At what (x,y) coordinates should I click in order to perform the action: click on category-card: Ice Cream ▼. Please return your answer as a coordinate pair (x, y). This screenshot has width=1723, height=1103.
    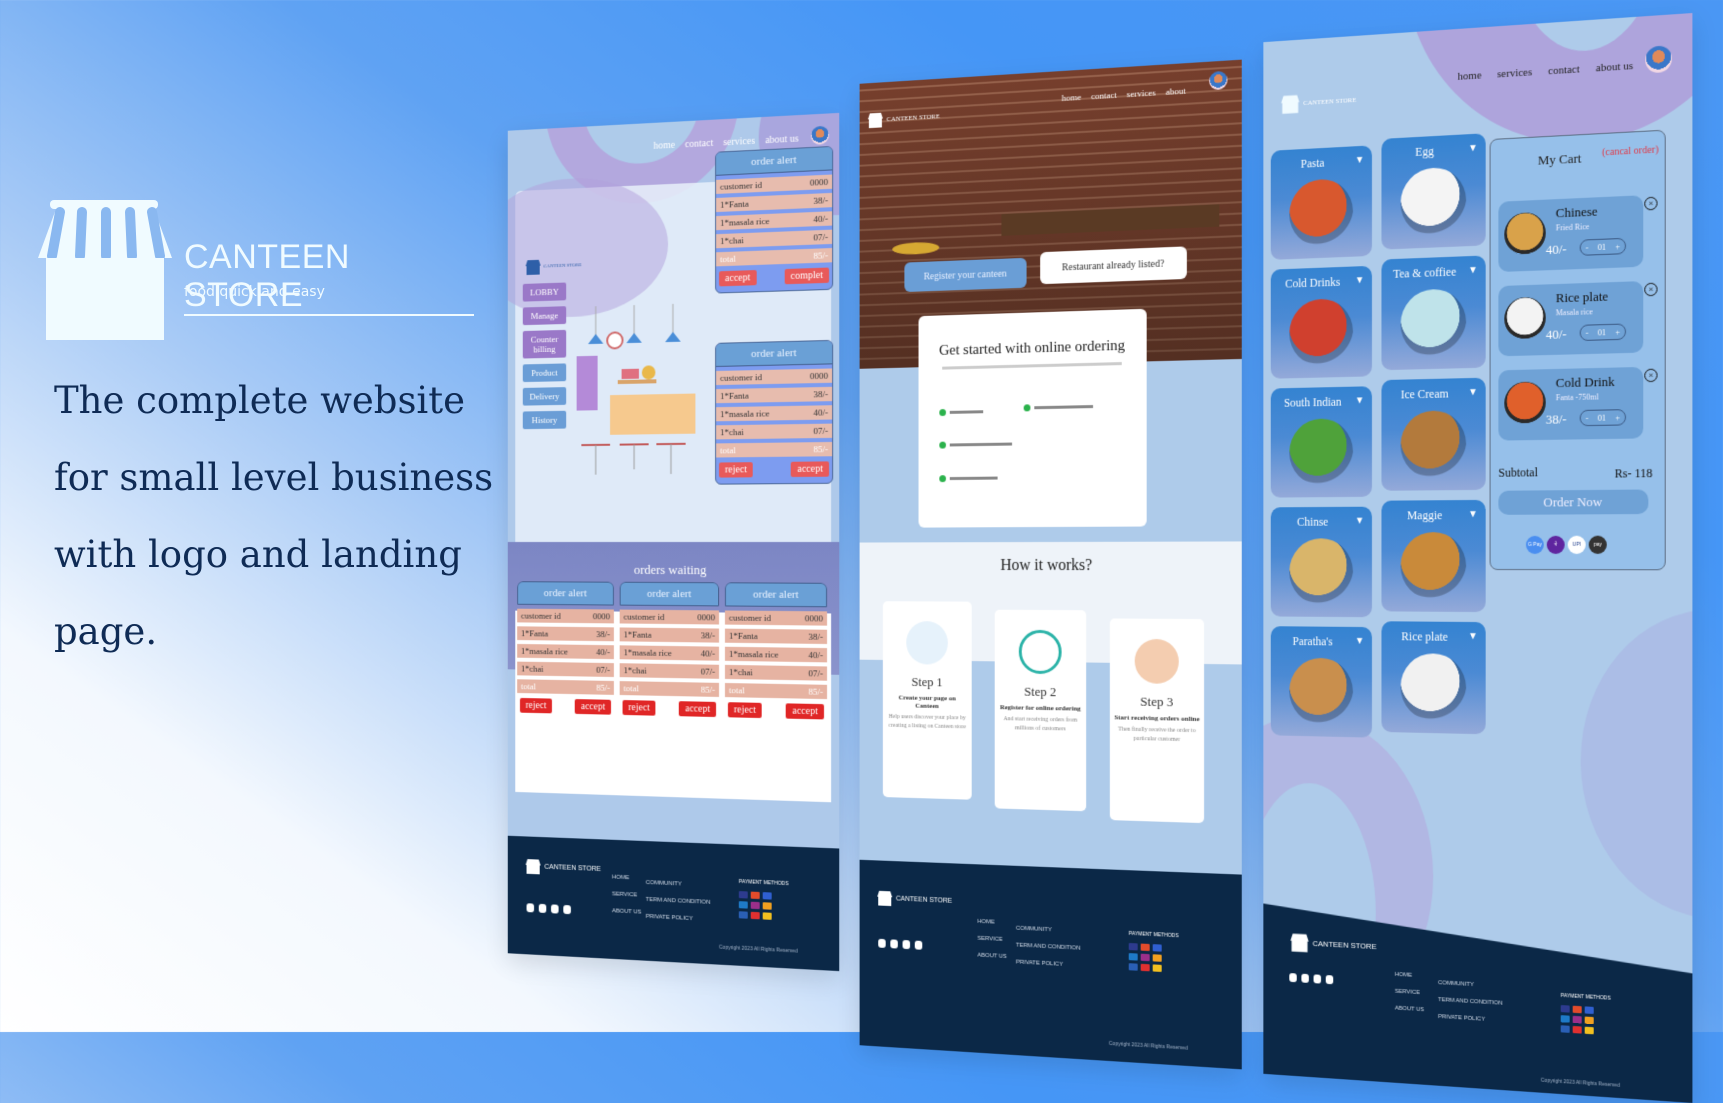
    Looking at the image, I should click on (1433, 434).